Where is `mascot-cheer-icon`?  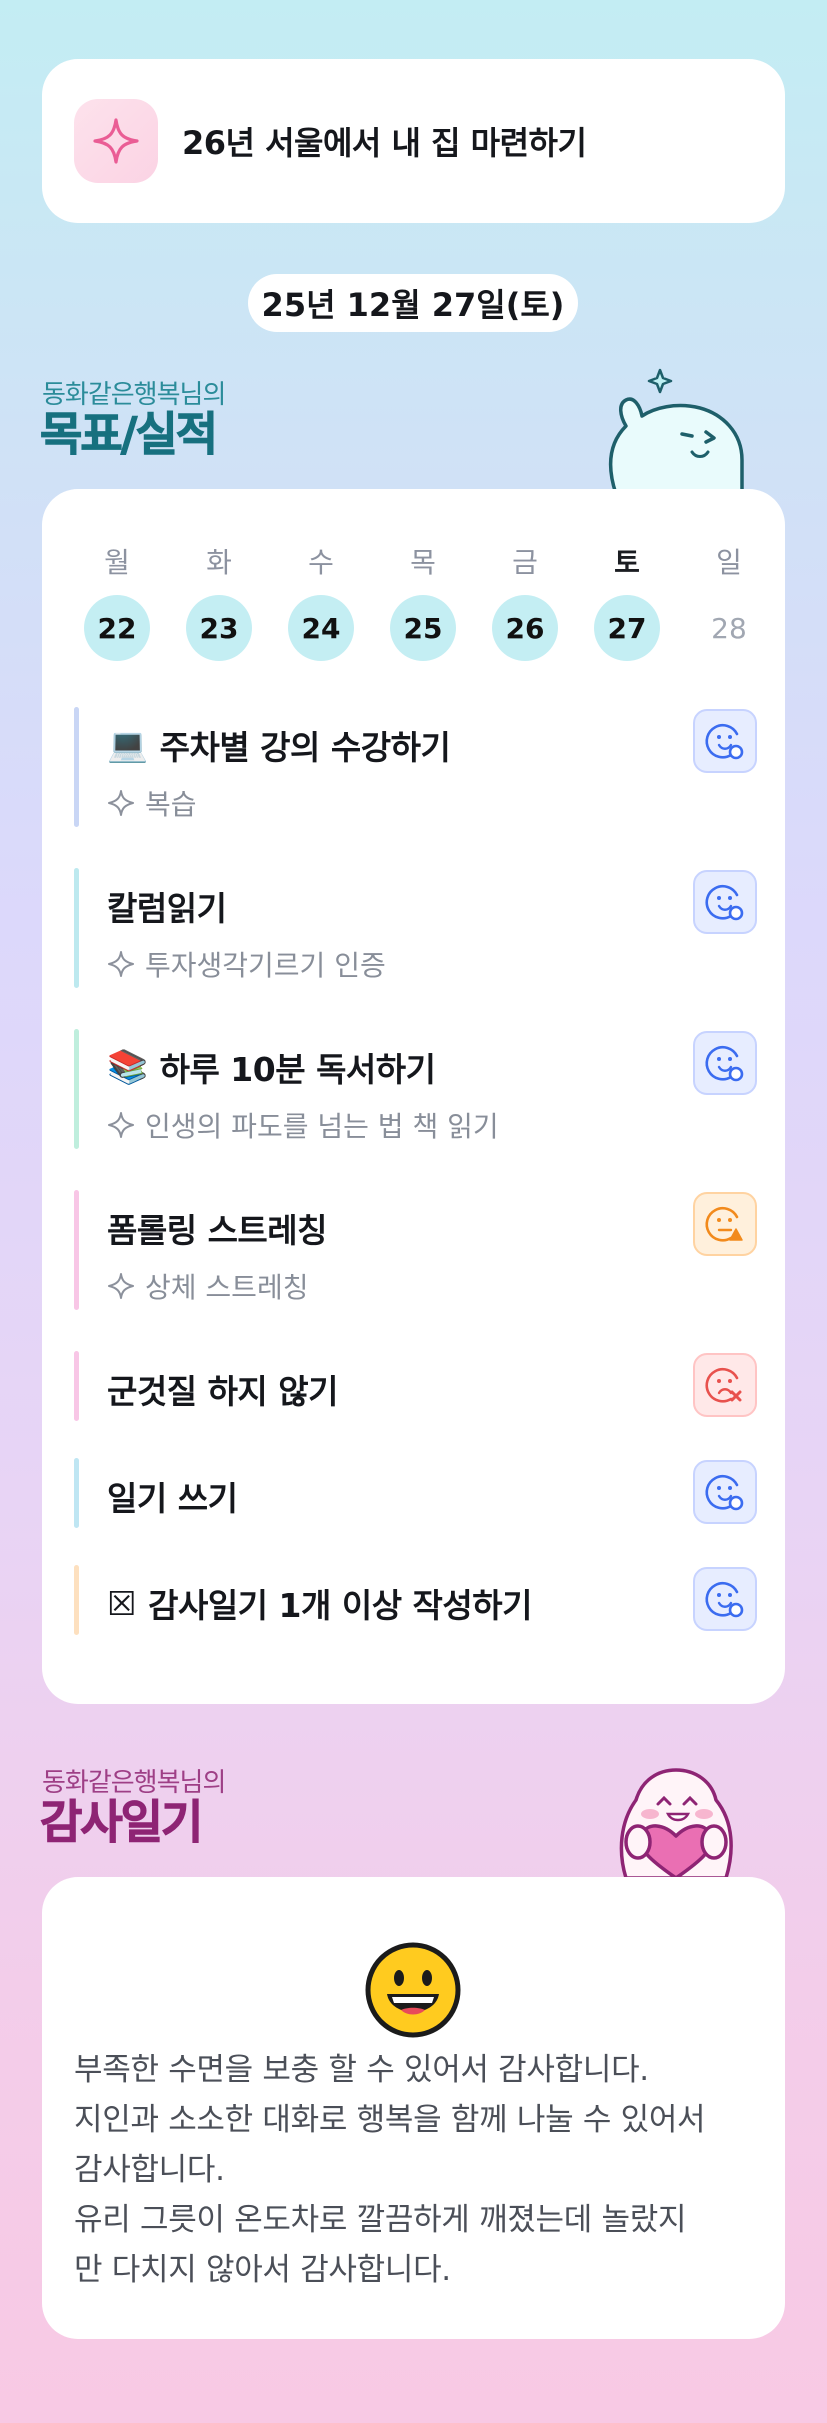 mascot-cheer-icon is located at coordinates (676, 431).